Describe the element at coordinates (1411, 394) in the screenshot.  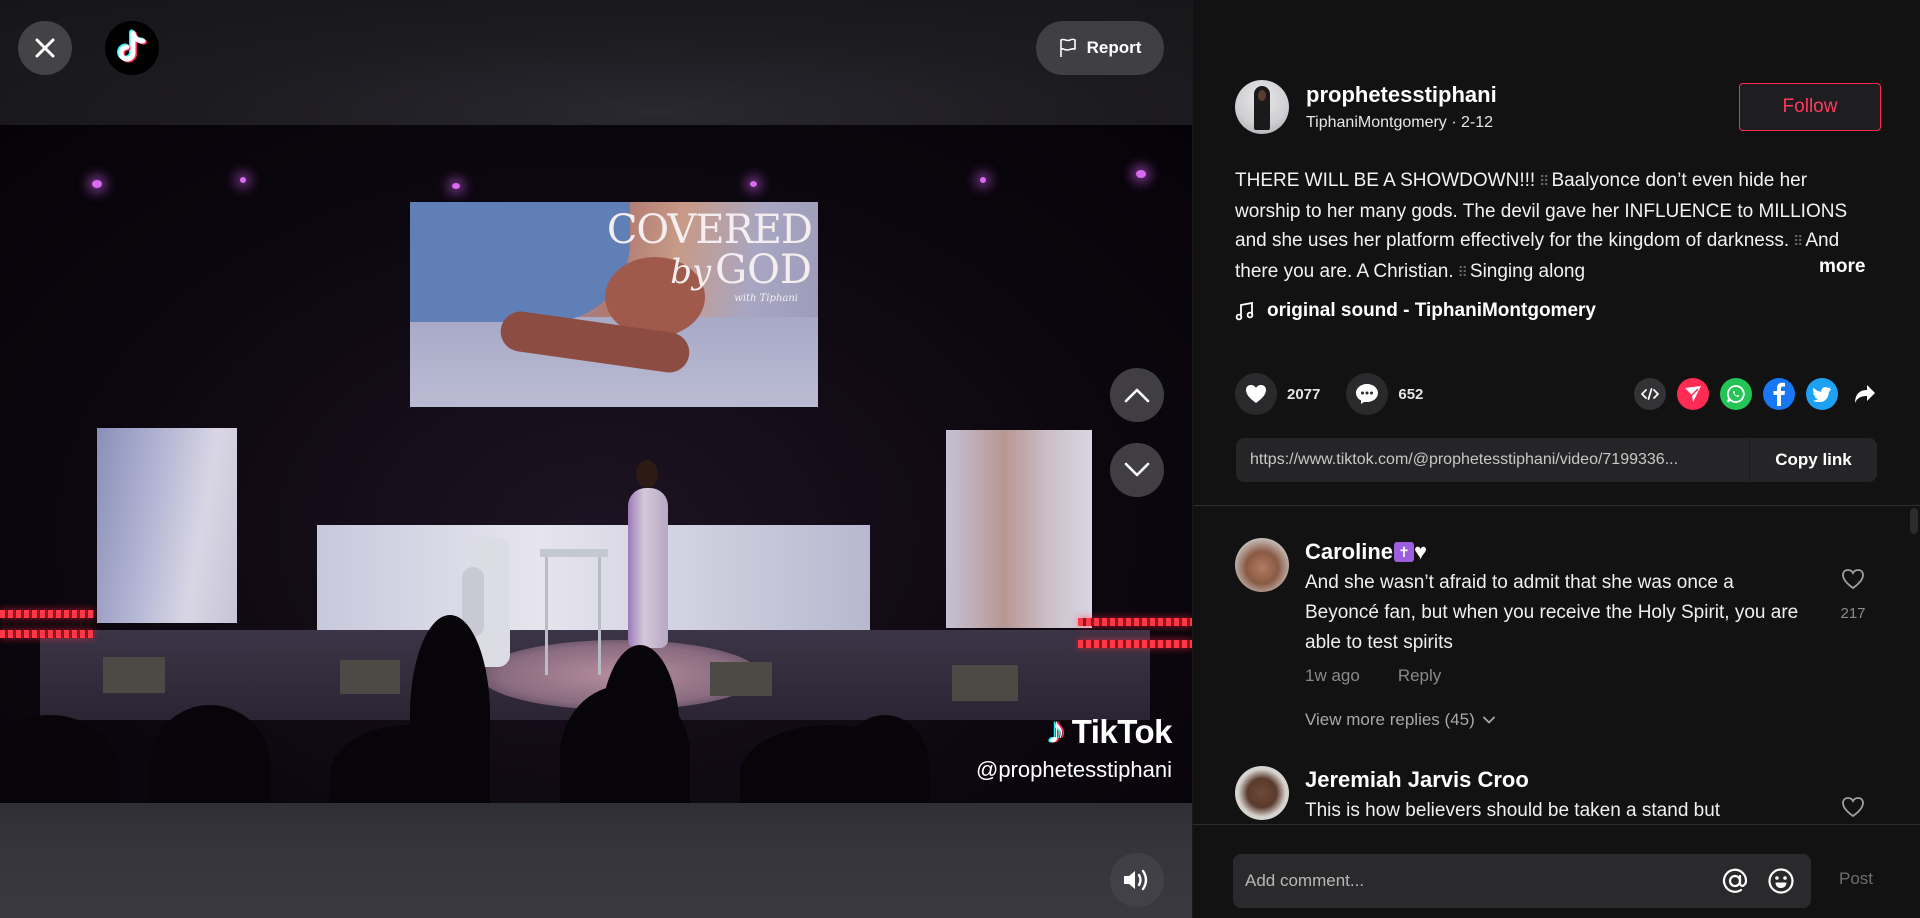
I see `comment-count: 652` at that location.